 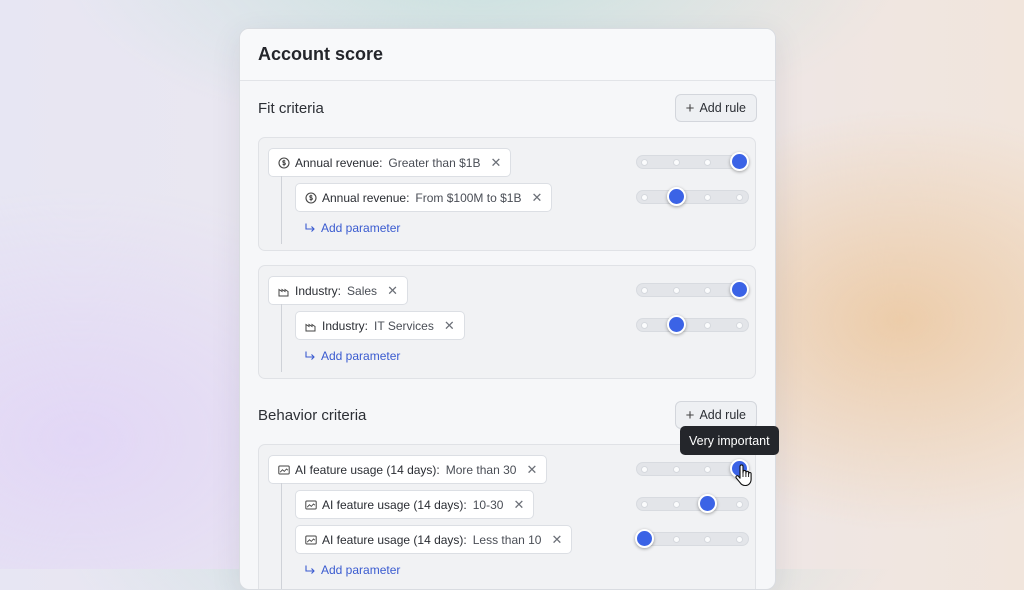 I want to click on card-header: Account score, so click(x=507, y=55).